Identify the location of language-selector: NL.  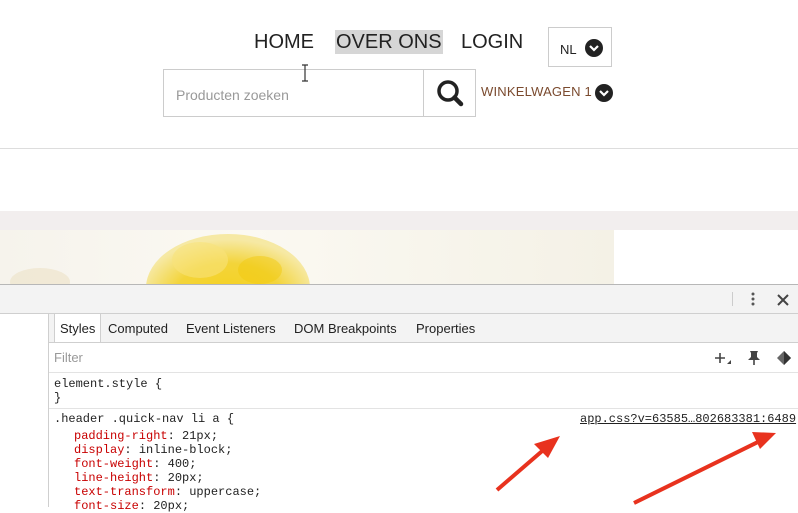
(580, 47).